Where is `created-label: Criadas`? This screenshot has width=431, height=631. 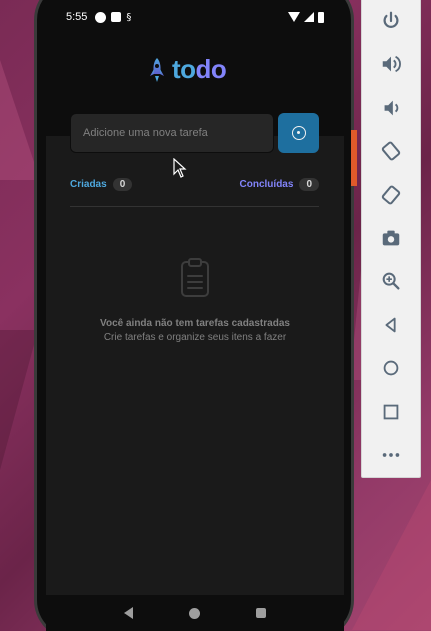
created-label: Criadas is located at coordinates (88, 184).